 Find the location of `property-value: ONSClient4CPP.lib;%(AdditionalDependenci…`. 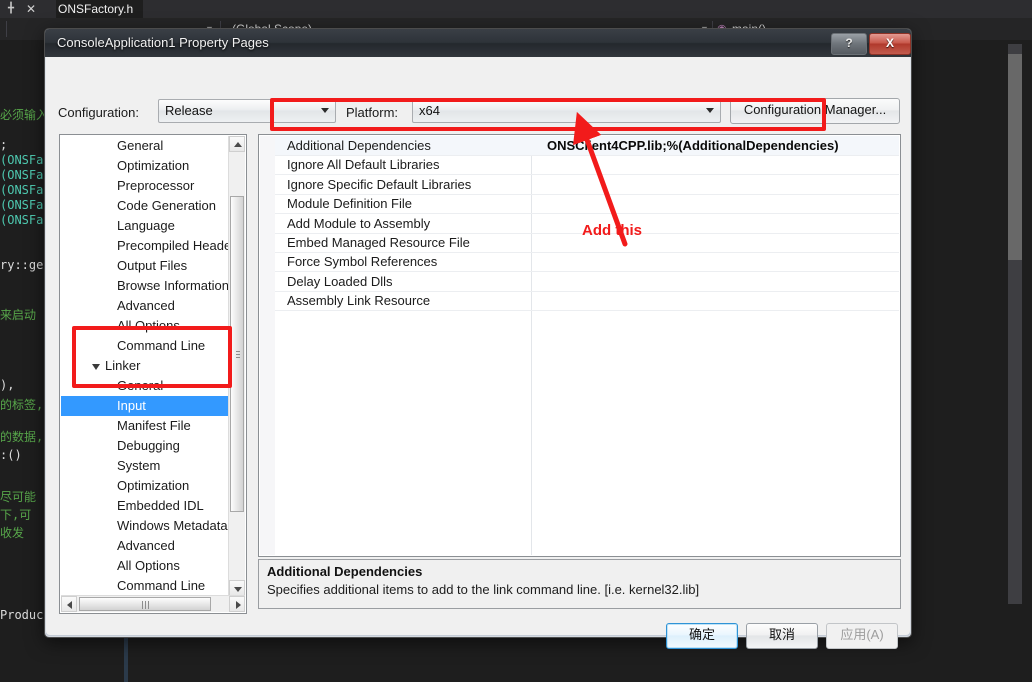

property-value: ONSClient4CPP.lib;%(AdditionalDependenci… is located at coordinates (693, 145).